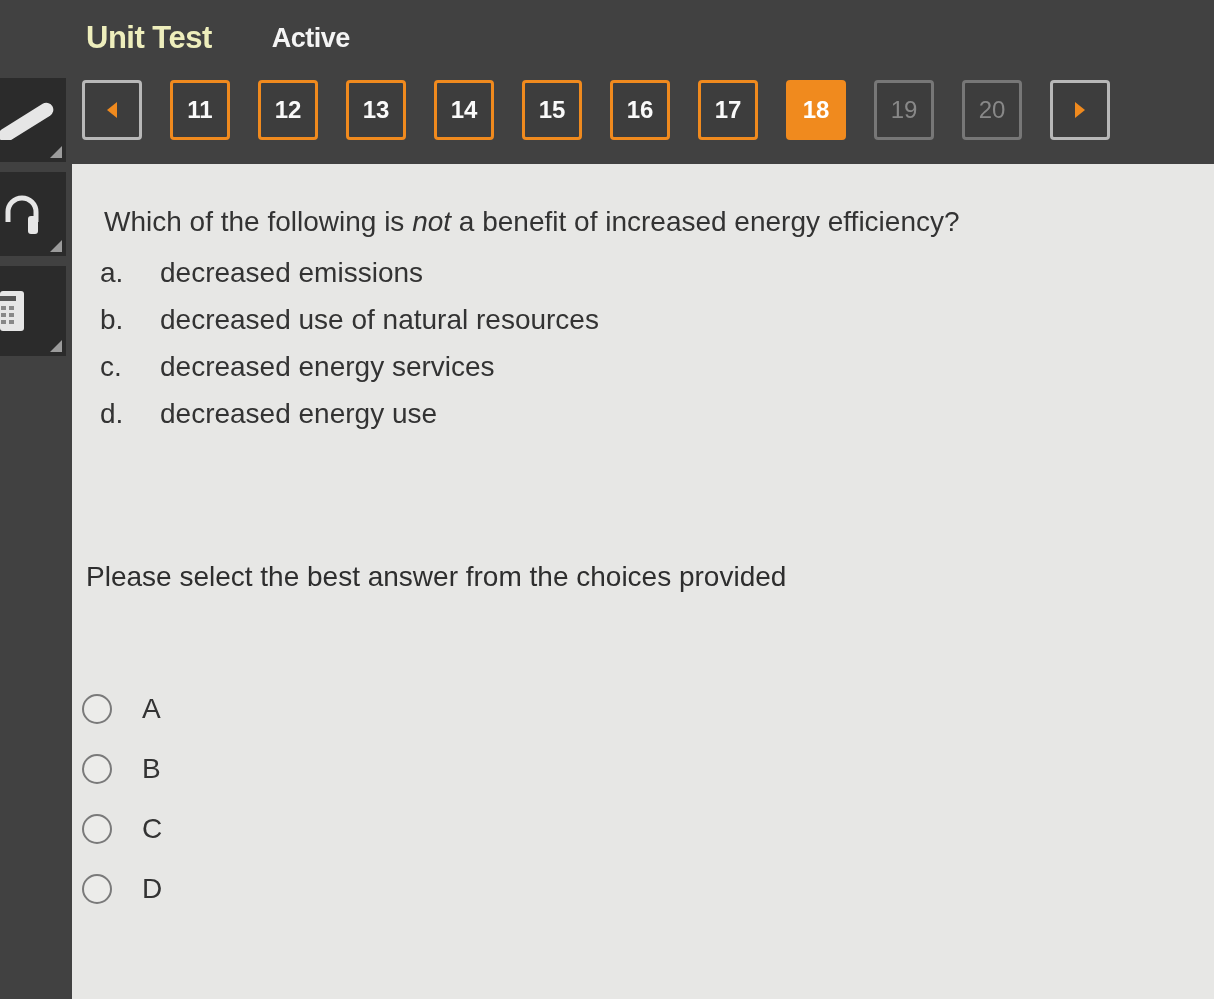 This screenshot has height=999, width=1214. I want to click on audio-tool-button, so click(33, 214).